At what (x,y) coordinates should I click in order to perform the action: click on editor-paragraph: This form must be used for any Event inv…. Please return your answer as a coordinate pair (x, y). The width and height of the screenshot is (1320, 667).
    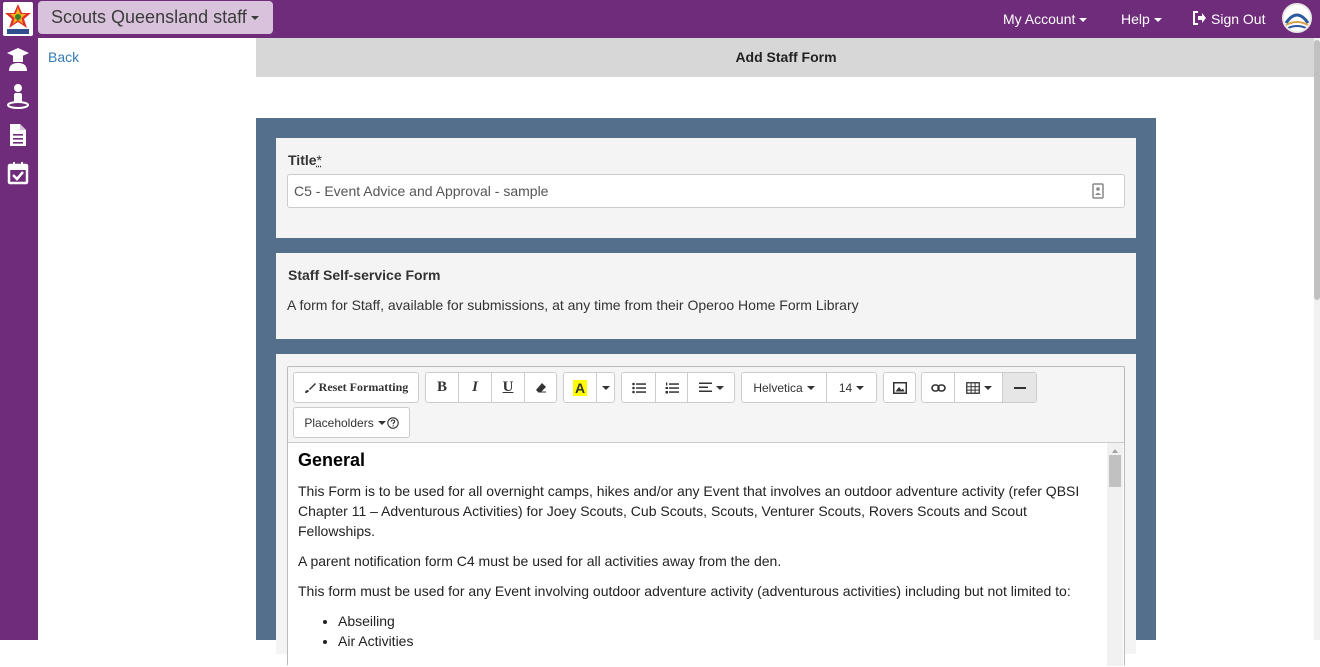
    Looking at the image, I should click on (684, 591).